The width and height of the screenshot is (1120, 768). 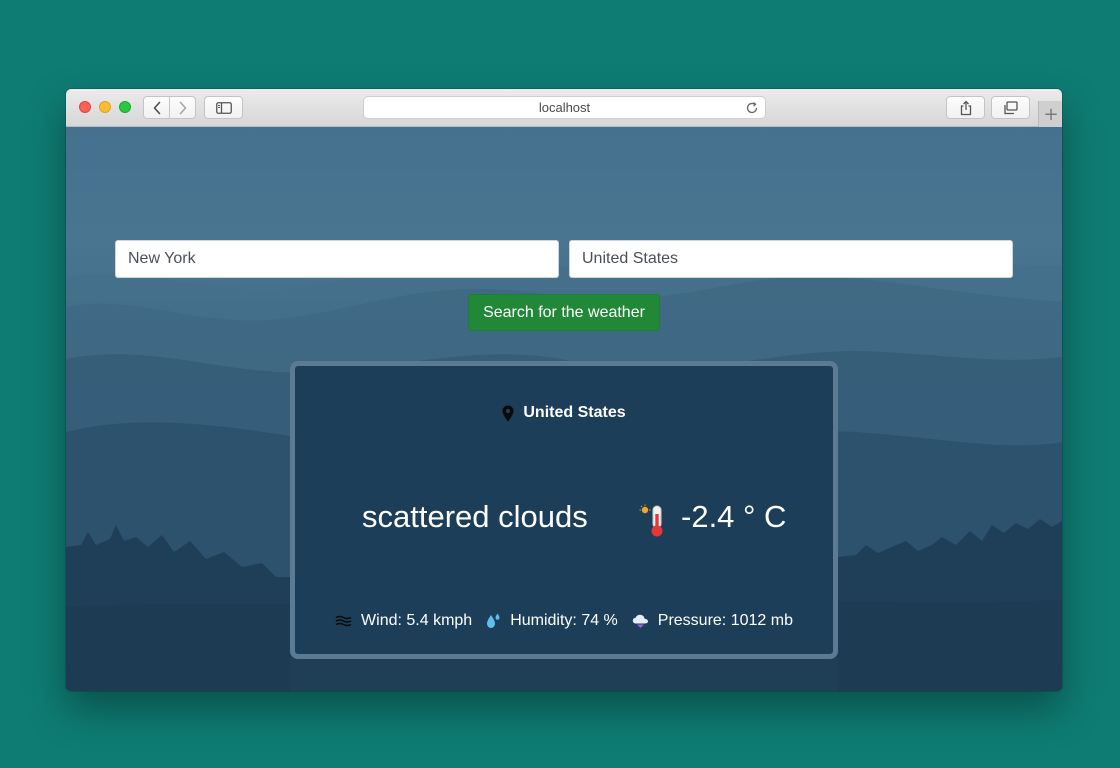 I want to click on sidebar-icon, so click(x=223, y=107).